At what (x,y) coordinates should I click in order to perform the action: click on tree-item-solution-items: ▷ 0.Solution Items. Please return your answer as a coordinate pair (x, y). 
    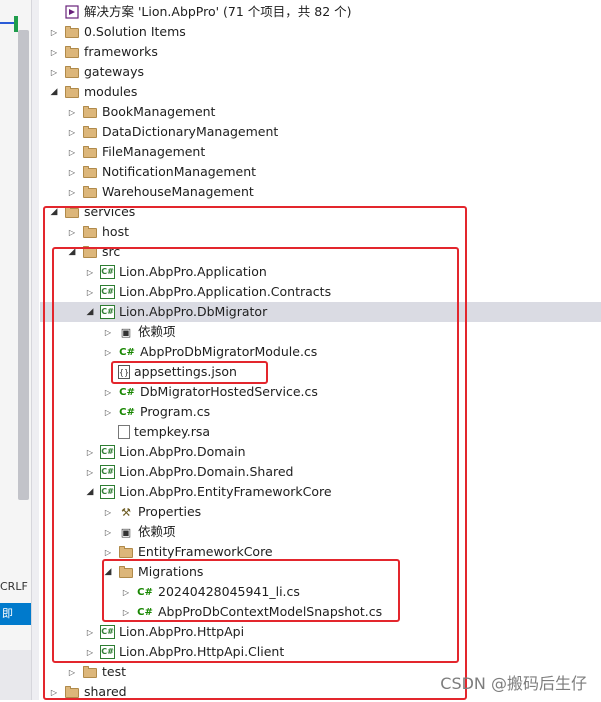
    Looking at the image, I should click on (320, 32).